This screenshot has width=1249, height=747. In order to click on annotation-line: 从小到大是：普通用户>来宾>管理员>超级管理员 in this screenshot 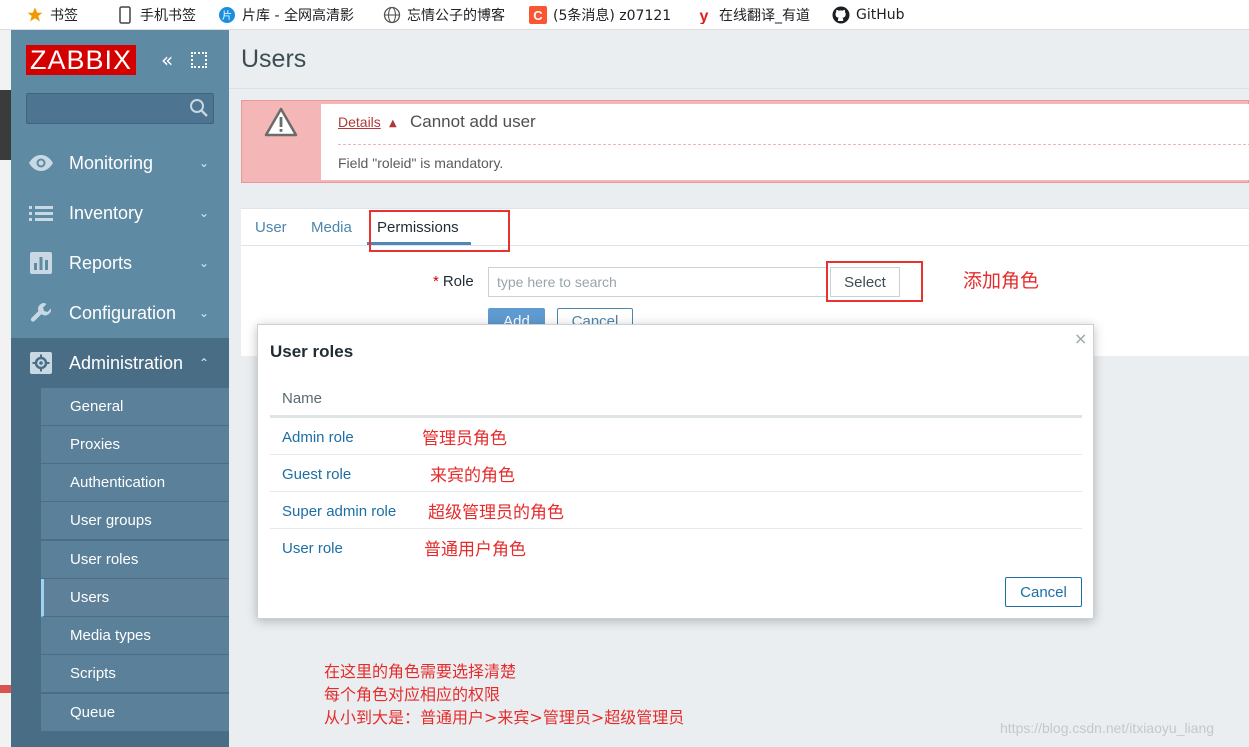, I will do `click(504, 717)`.